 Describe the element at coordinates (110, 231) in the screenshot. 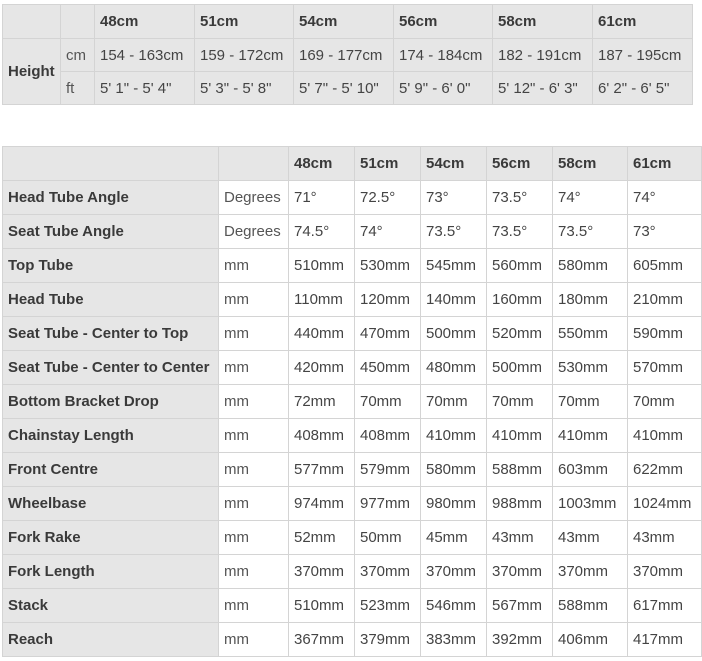

I see `geometry-row-label: Seat Tube Angle` at that location.